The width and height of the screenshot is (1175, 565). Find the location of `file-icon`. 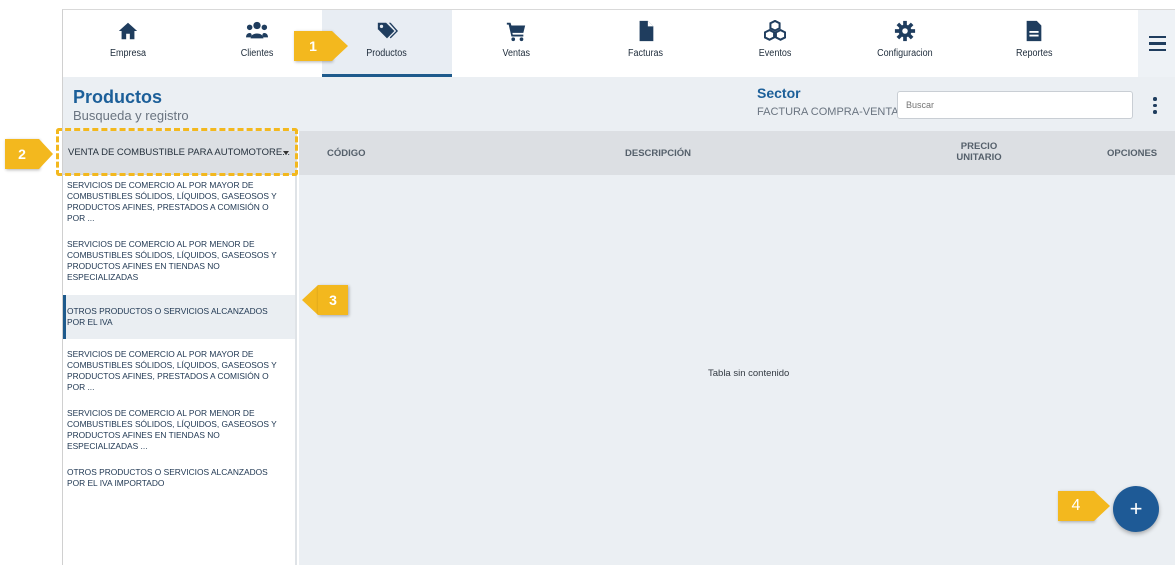

file-icon is located at coordinates (646, 31).